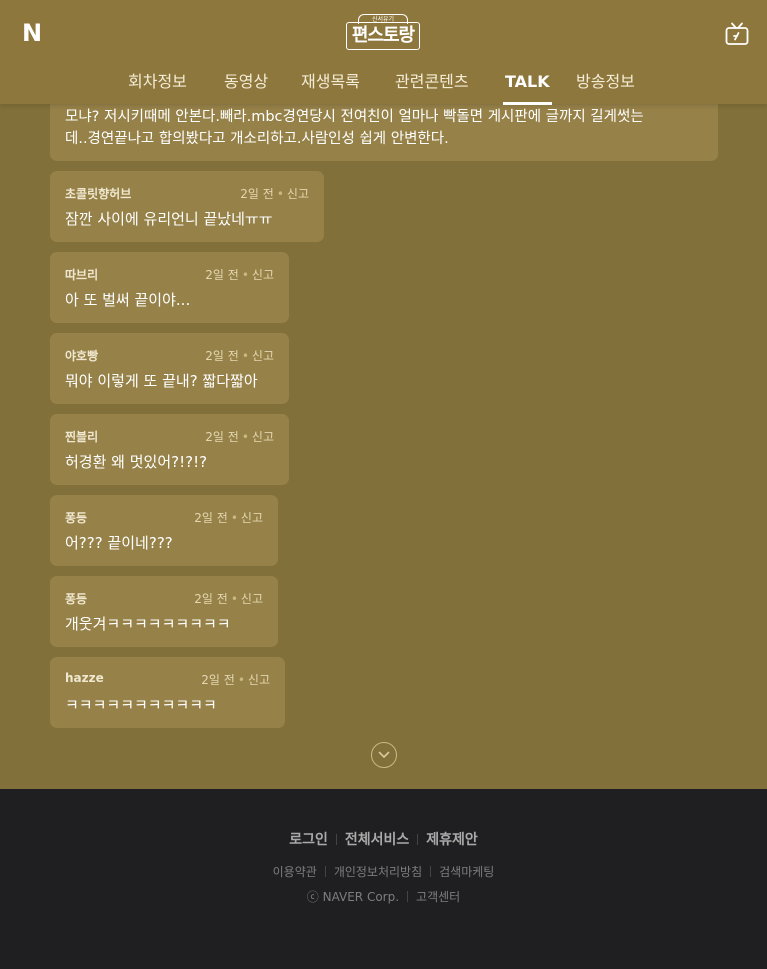  Describe the element at coordinates (157, 87) in the screenshot. I see `tab-episode-info: 회차정보` at that location.